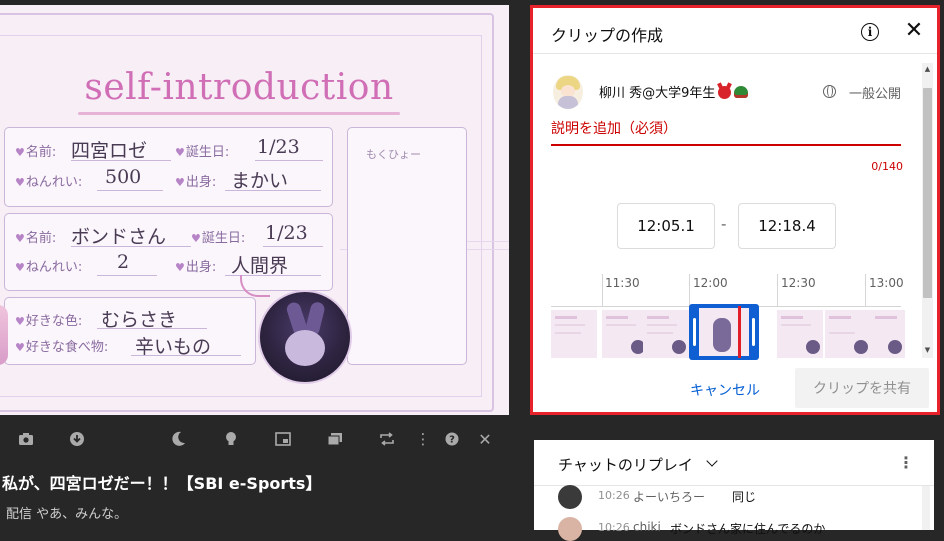 The width and height of the screenshot is (944, 541). I want to click on origin-value: まかい, so click(260, 181).